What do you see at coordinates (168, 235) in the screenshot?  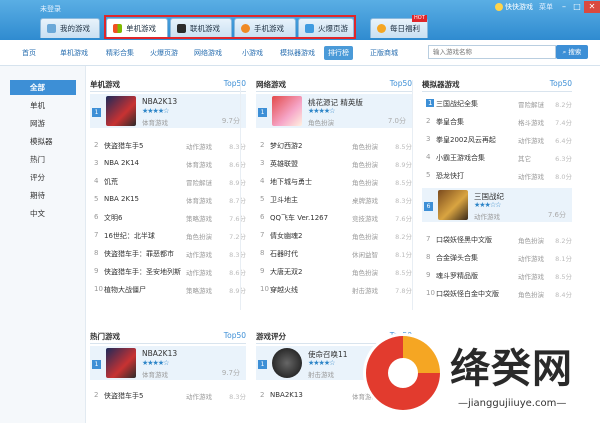 I see `list-item: 7 16世纪：北半球 角色扮演 7.2分` at bounding box center [168, 235].